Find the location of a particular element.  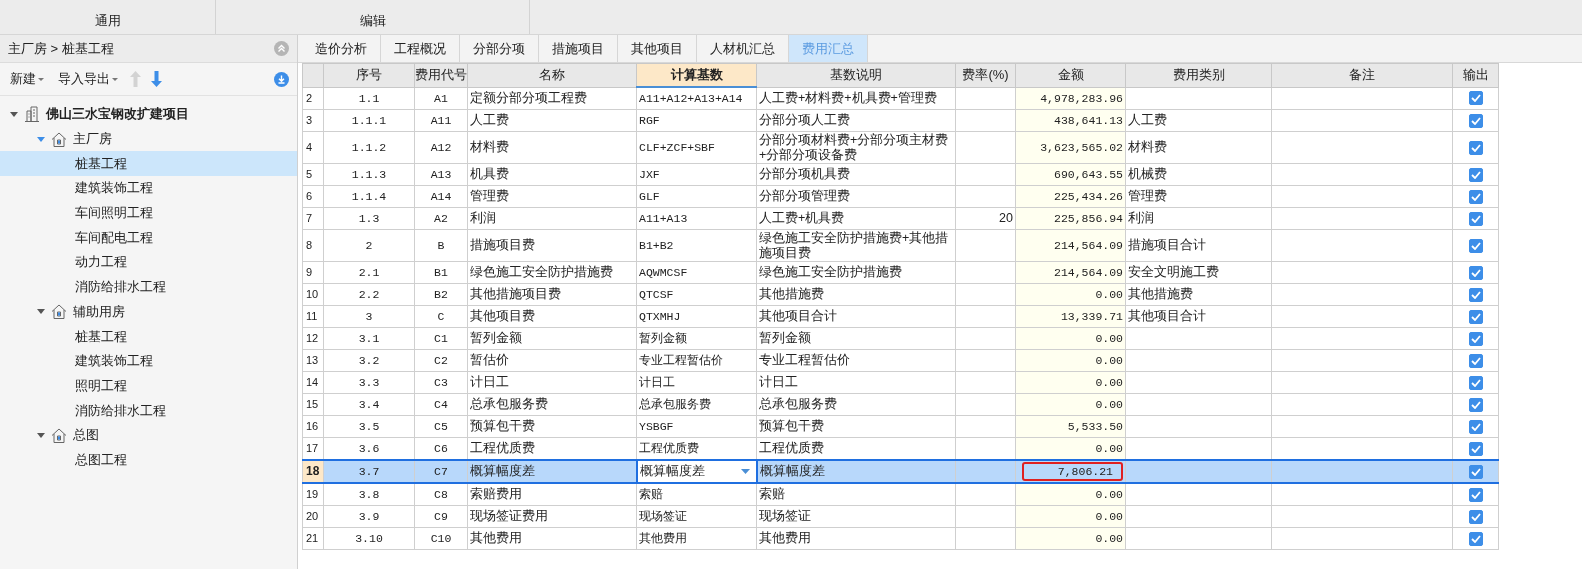

table-cell: 3.7 is located at coordinates (369, 471).